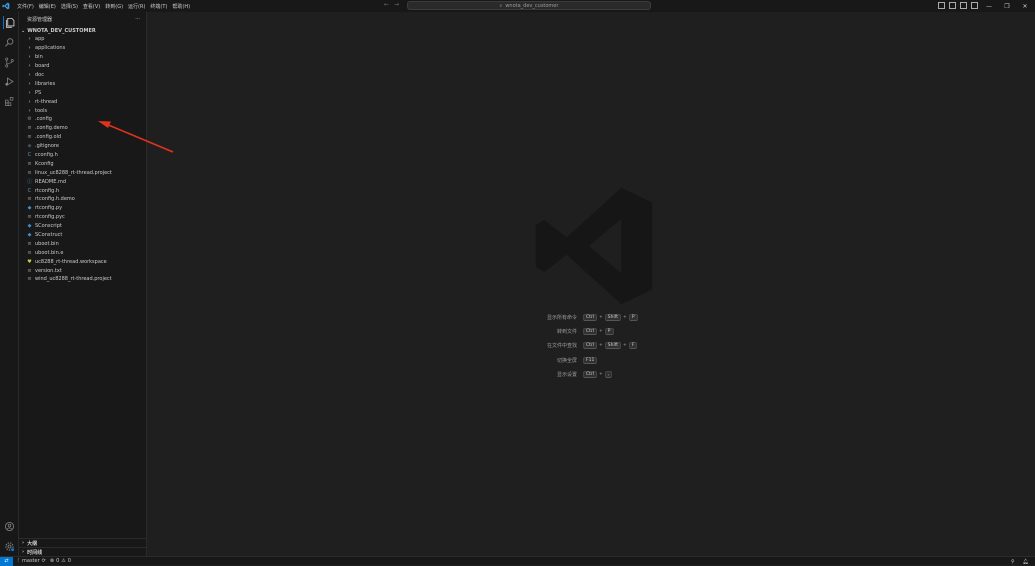  Describe the element at coordinates (1013, 562) in the screenshot. I see `account-status-icon: ⚲` at that location.